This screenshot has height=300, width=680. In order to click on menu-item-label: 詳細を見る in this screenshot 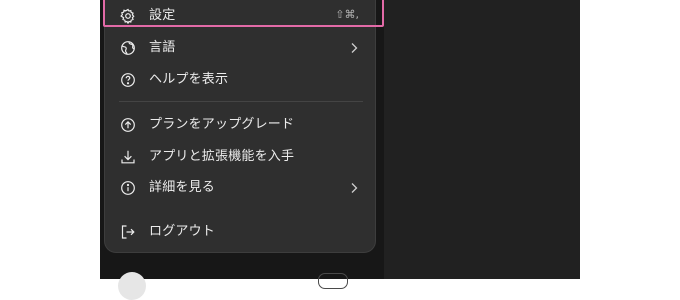, I will do `click(182, 187)`.